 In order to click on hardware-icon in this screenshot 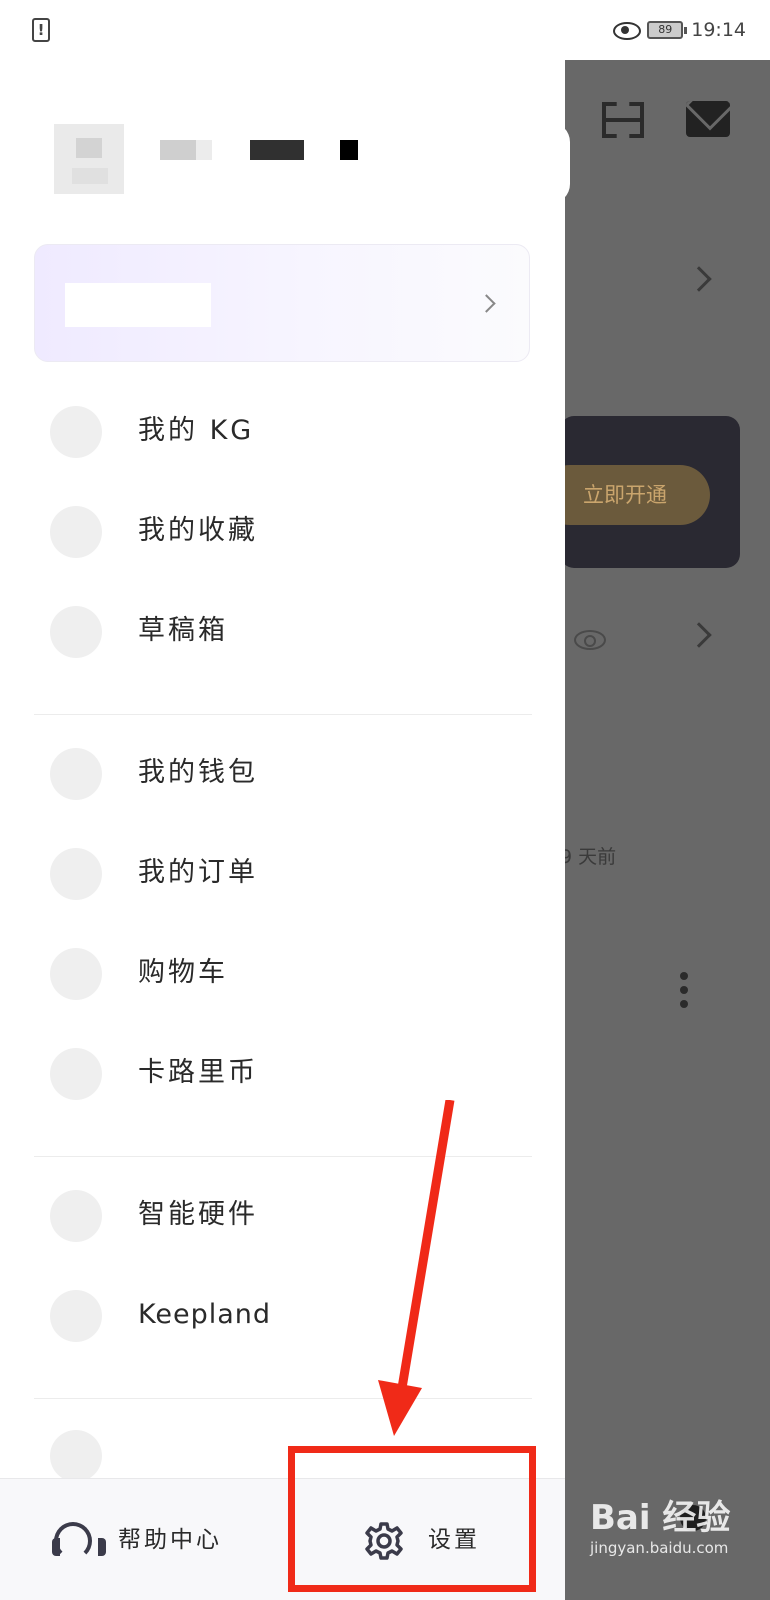, I will do `click(76, 1216)`.